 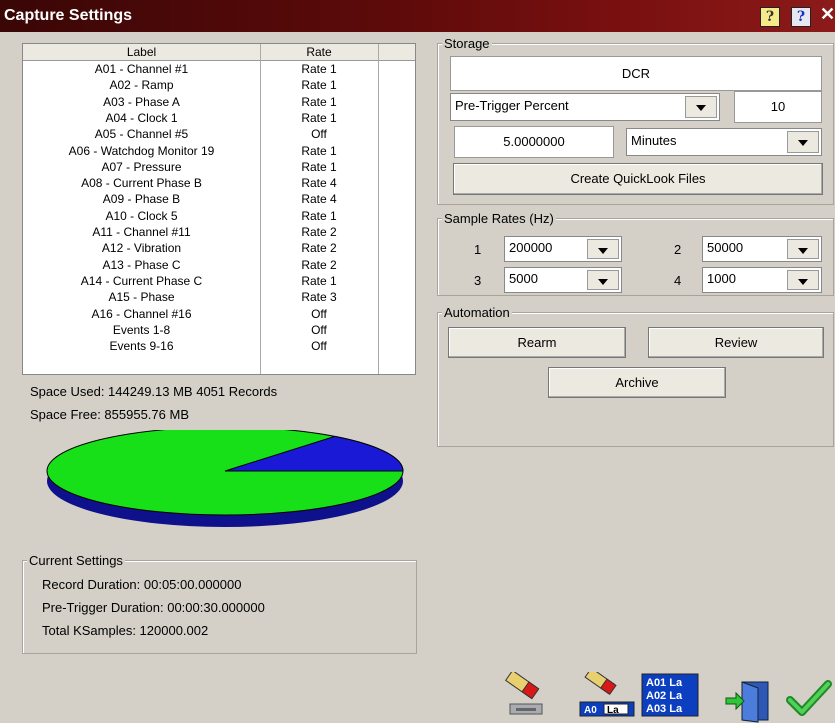 I want to click on automation-title: Automation, so click(x=477, y=312).